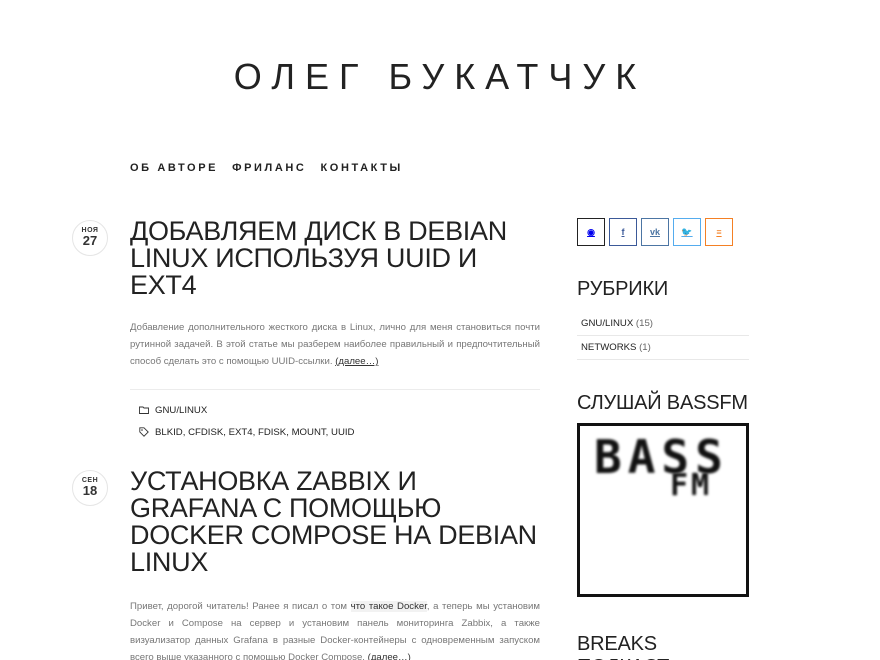 Image resolution: width=880 pixels, height=660 pixels. I want to click on post-date-day: 27, so click(90, 240).